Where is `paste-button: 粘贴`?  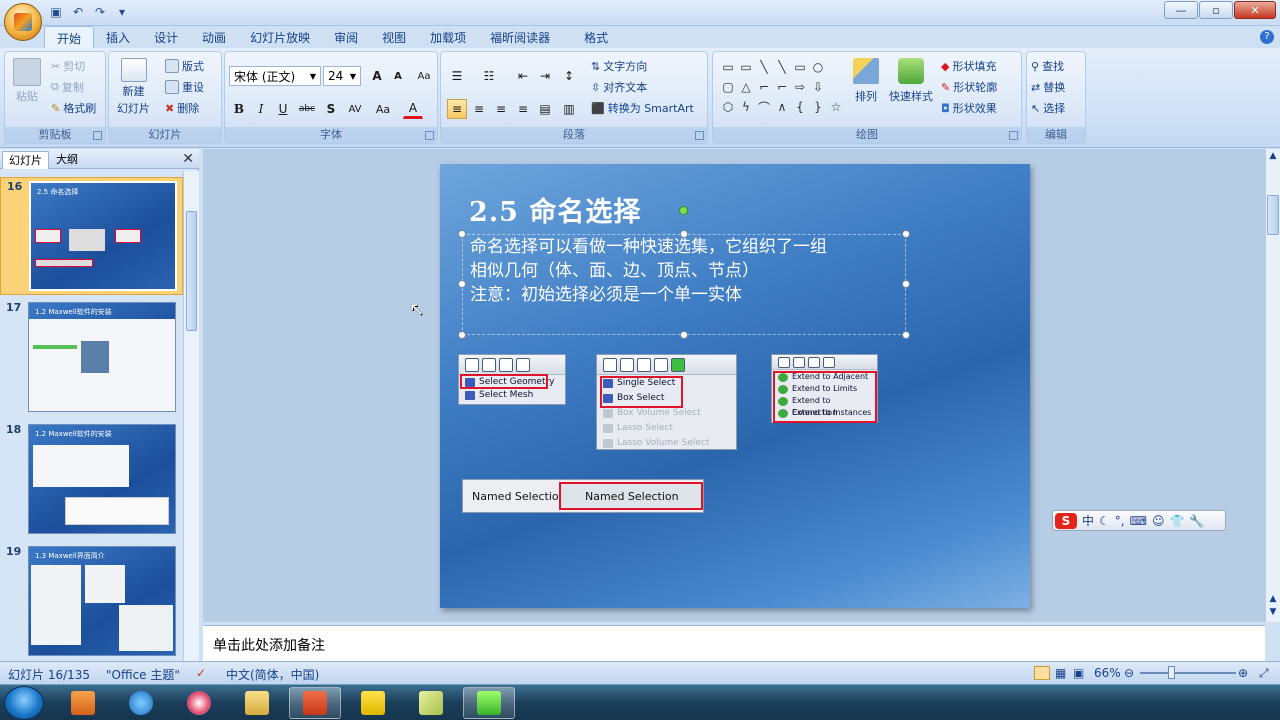
paste-button: 粘贴 is located at coordinates (27, 81).